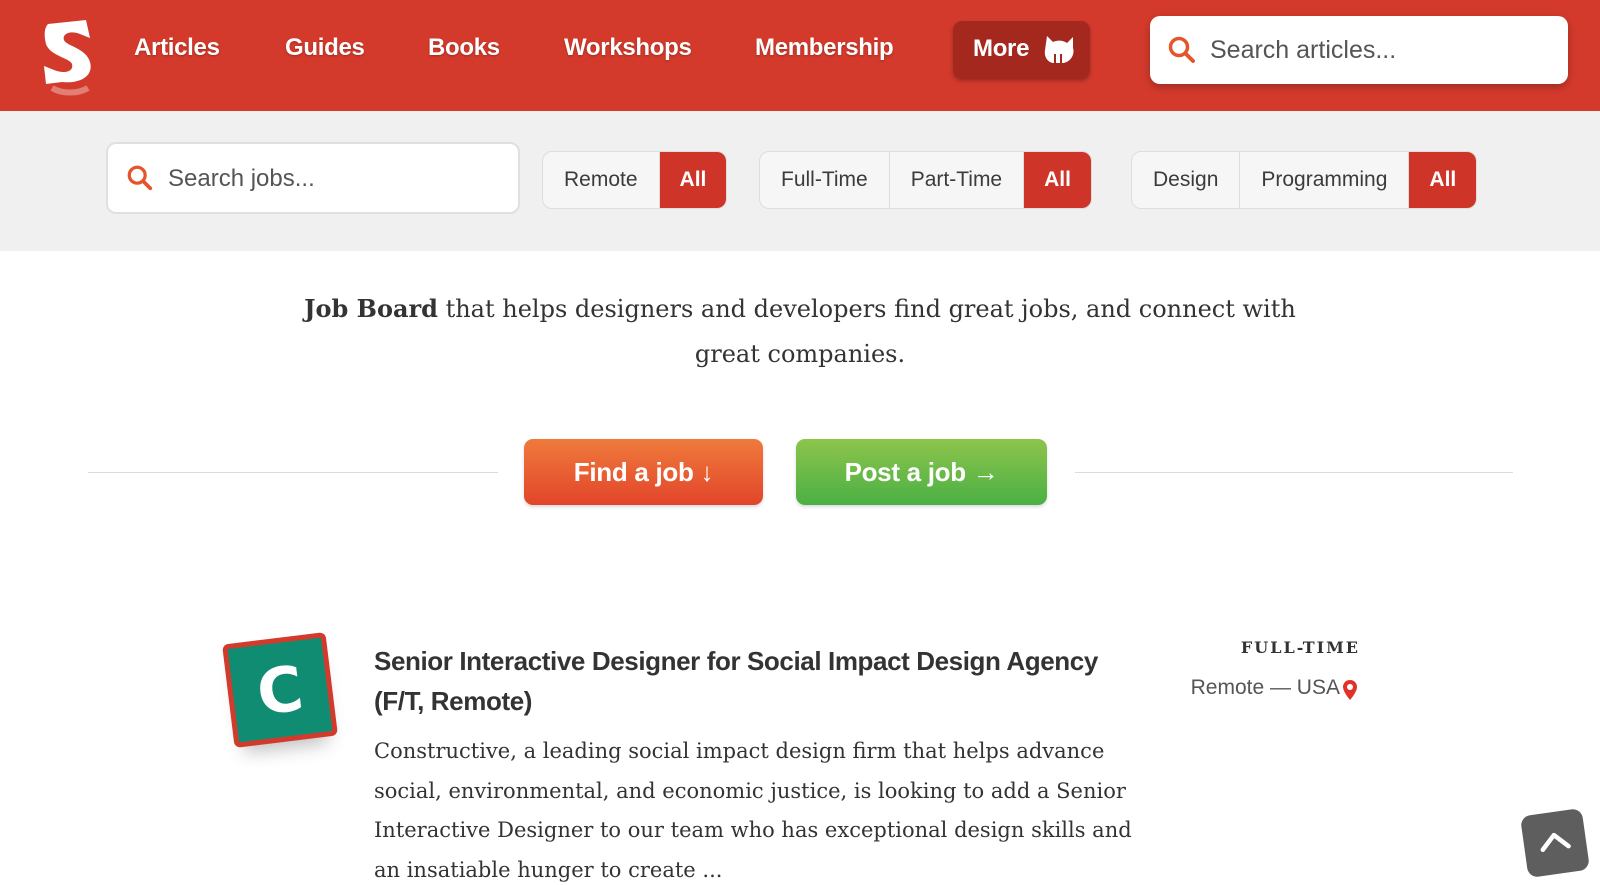 Image resolution: width=1600 pixels, height=885 pixels. What do you see at coordinates (1265, 687) in the screenshot?
I see `job-location: Remote — USA` at bounding box center [1265, 687].